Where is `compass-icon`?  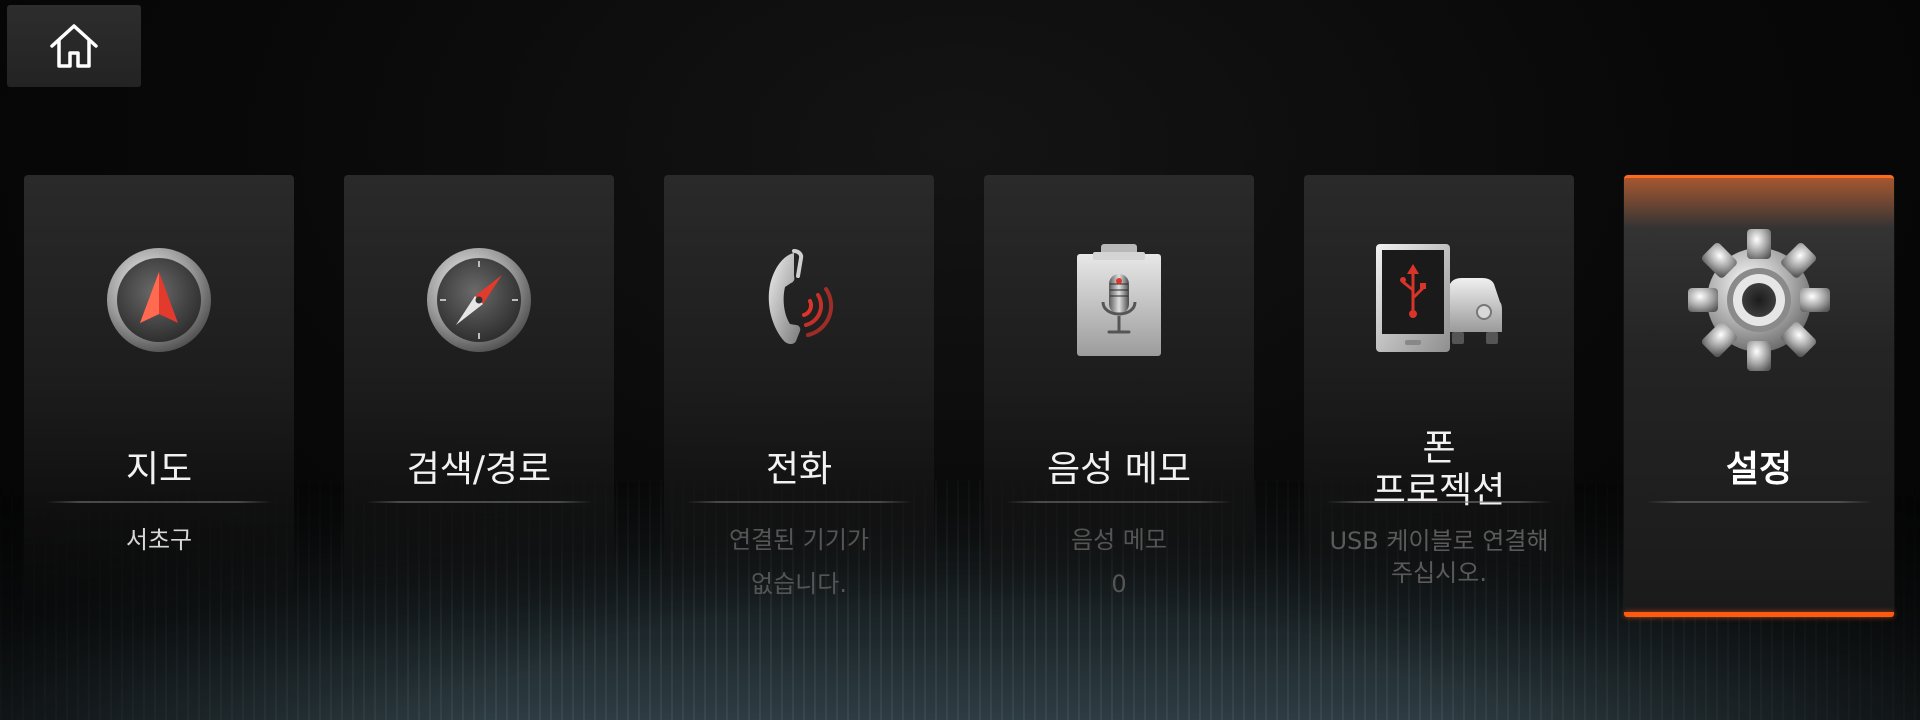
compass-icon is located at coordinates (479, 300).